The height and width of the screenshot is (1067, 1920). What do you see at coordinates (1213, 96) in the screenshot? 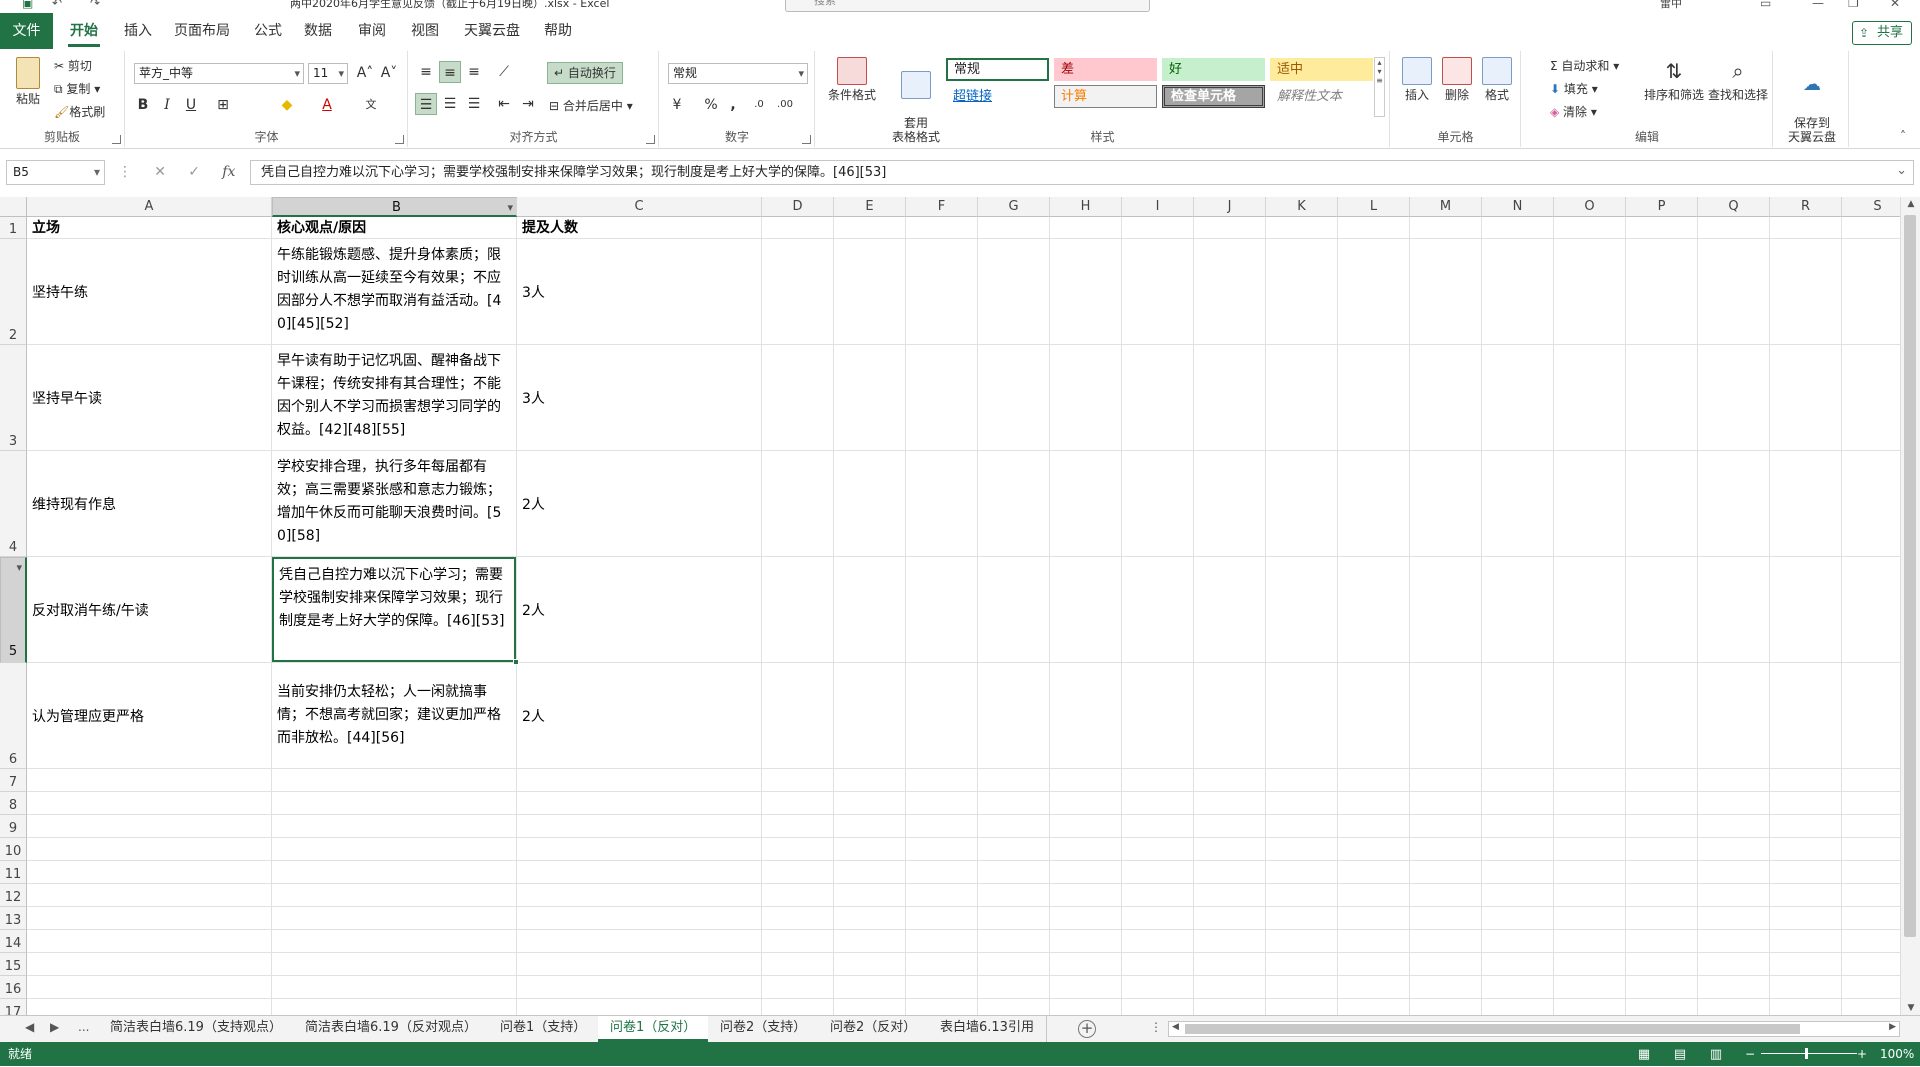
I see `style-check-cell: 检查单元格` at bounding box center [1213, 96].